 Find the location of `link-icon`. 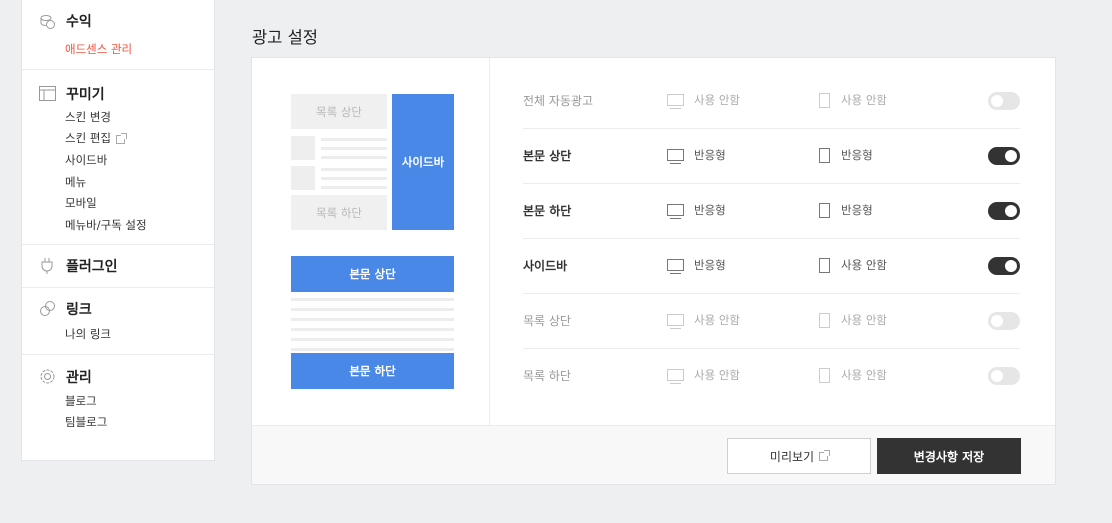

link-icon is located at coordinates (47, 309).